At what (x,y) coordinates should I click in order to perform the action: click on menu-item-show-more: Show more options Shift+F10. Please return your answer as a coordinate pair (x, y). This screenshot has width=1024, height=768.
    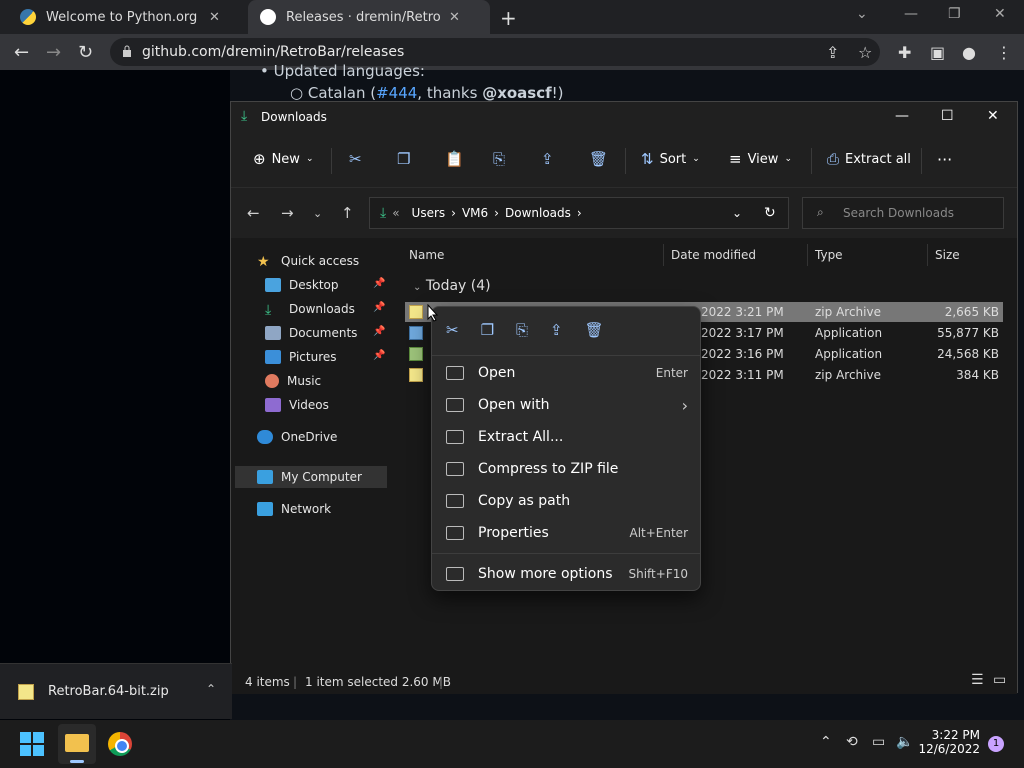
    Looking at the image, I should click on (567, 574).